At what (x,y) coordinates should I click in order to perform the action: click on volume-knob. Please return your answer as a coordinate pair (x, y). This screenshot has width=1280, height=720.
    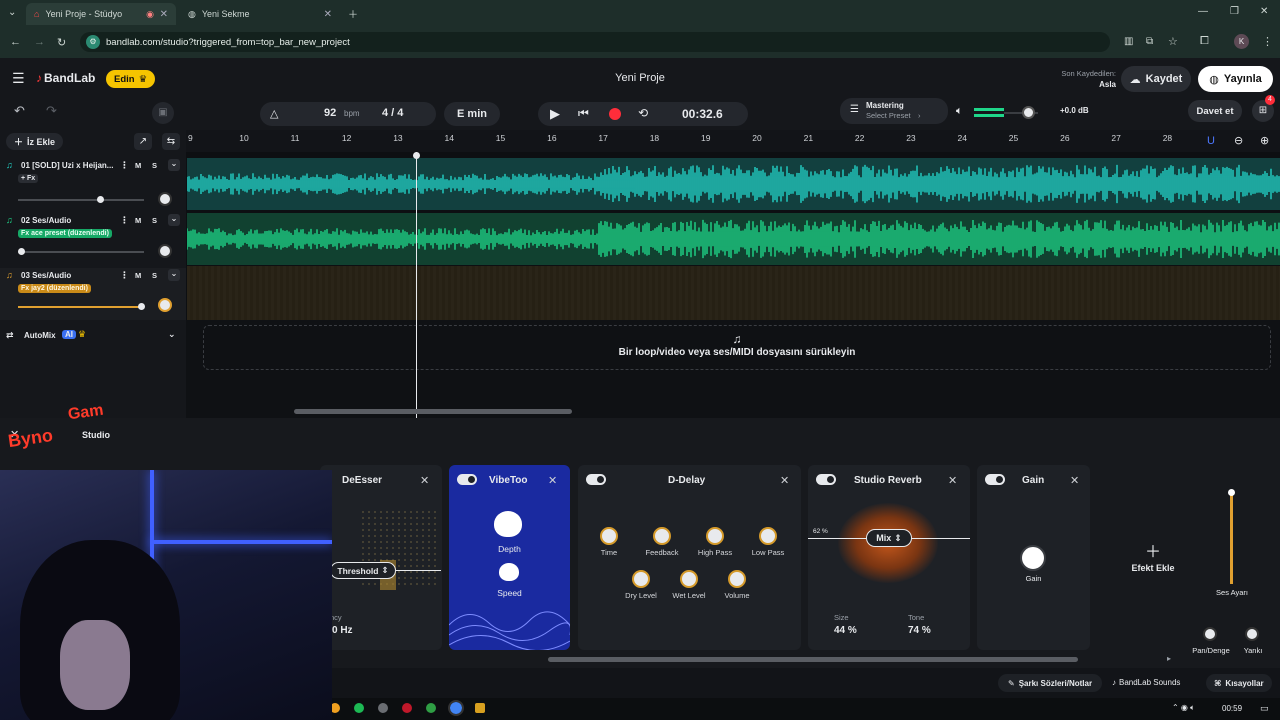
    Looking at the image, I should click on (1028, 112).